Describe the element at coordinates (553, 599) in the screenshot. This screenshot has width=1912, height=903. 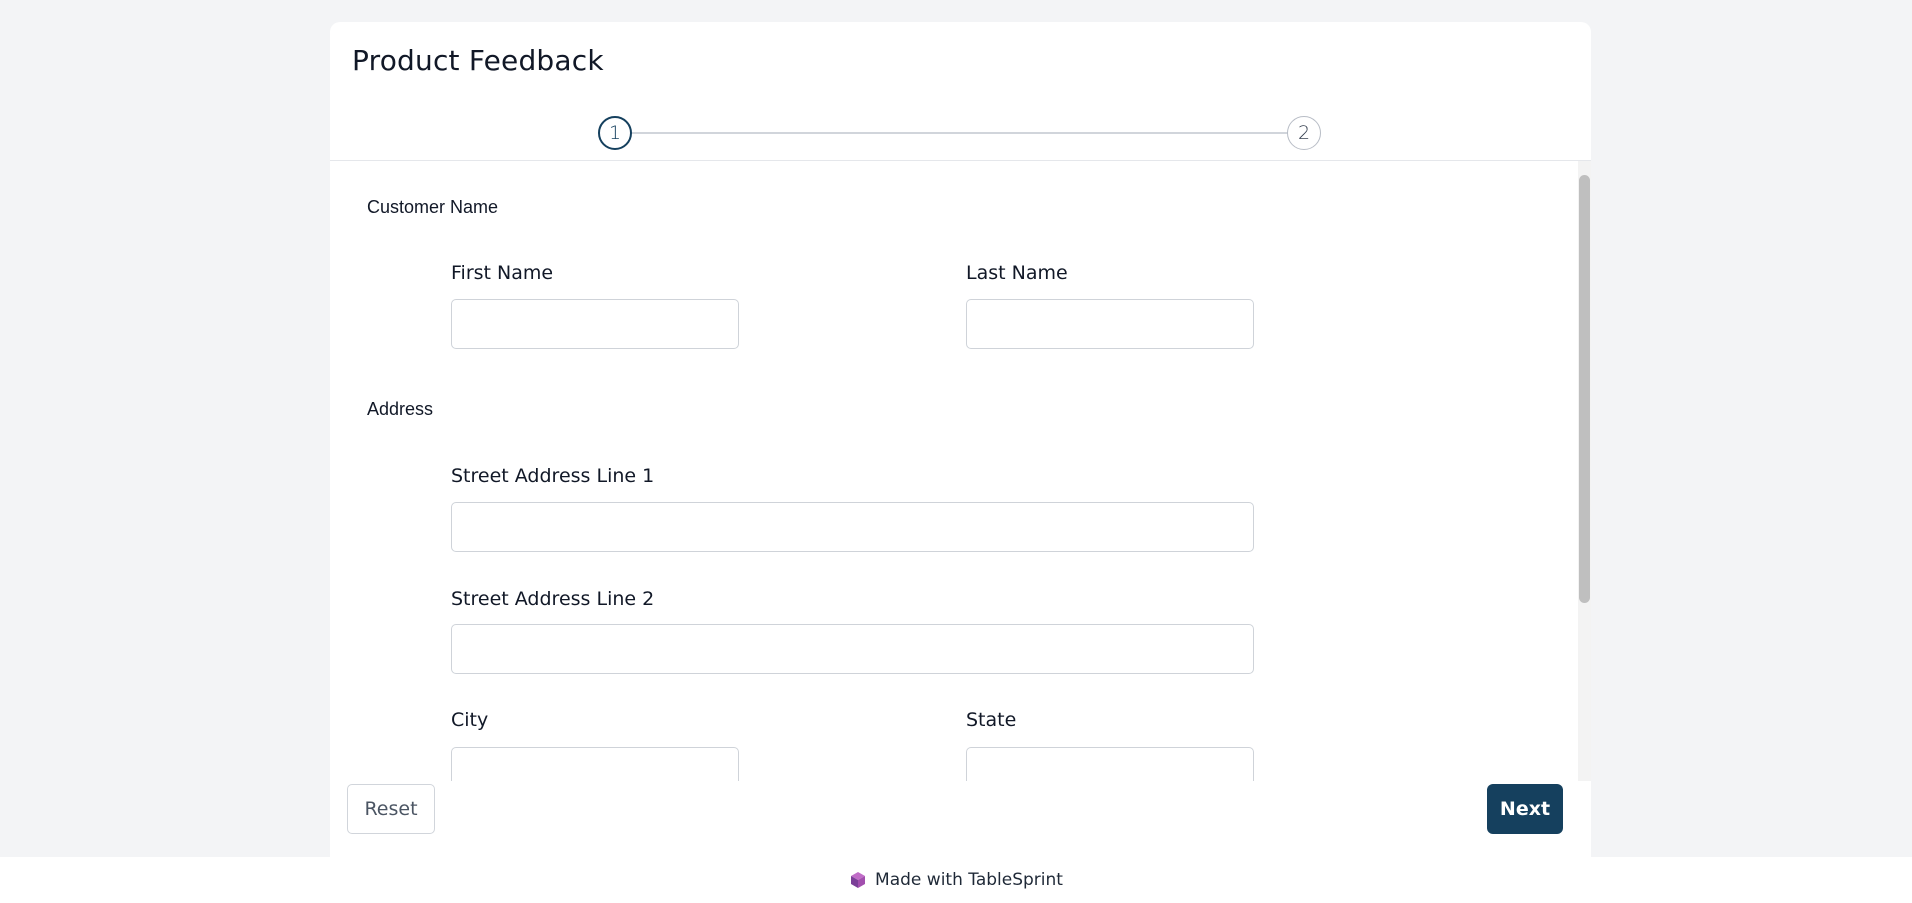
I see `street-address-line-2-label: Street Address Line 2` at that location.